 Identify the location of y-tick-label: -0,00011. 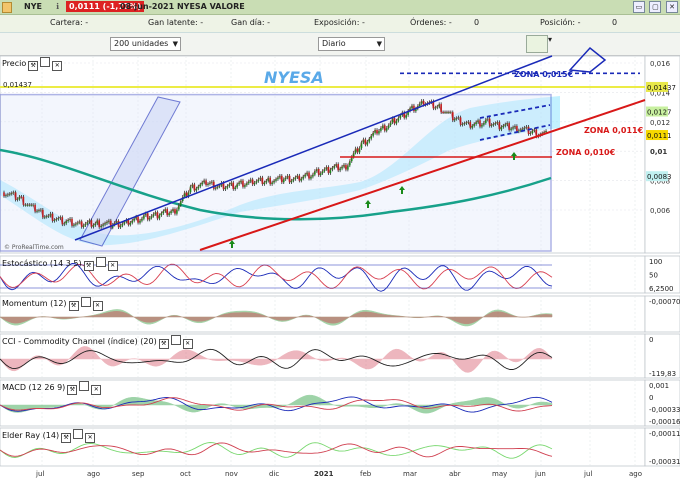
(664, 434).